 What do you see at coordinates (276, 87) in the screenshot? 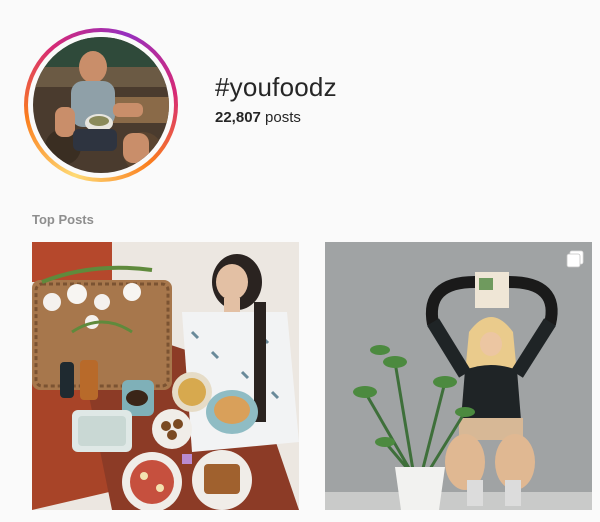
I see `hashtag-title: #youfoodz` at bounding box center [276, 87].